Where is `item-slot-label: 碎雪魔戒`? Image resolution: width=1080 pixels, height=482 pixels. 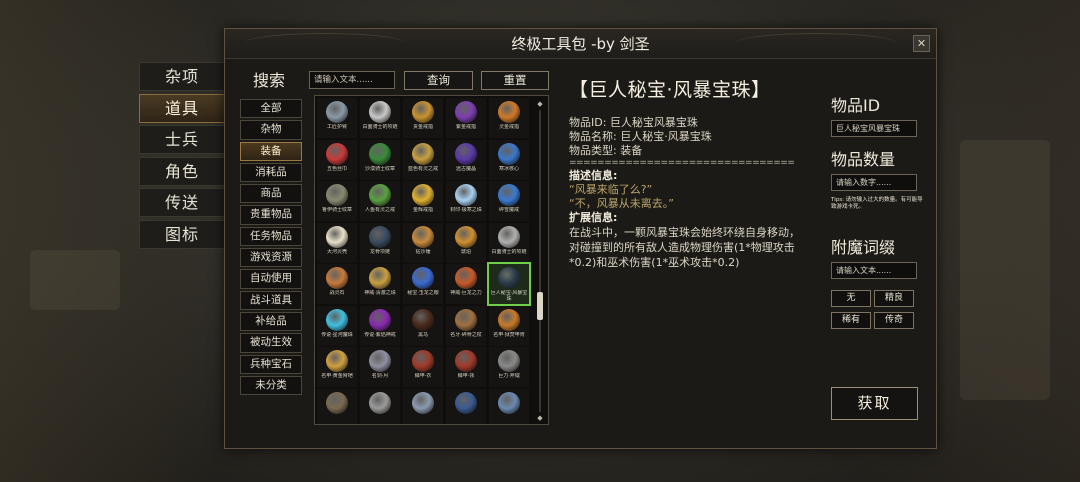 item-slot-label: 碎雪魔戒 is located at coordinates (508, 210).